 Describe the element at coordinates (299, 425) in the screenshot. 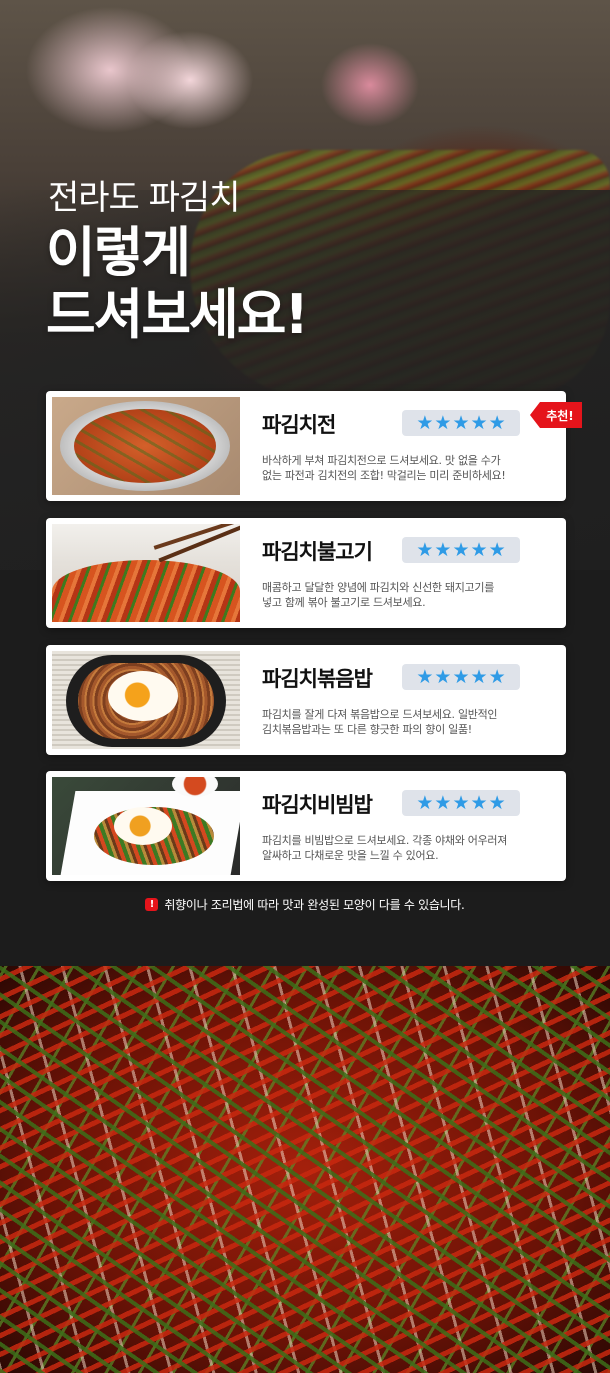

I see `recipe-title: 파김치전` at that location.